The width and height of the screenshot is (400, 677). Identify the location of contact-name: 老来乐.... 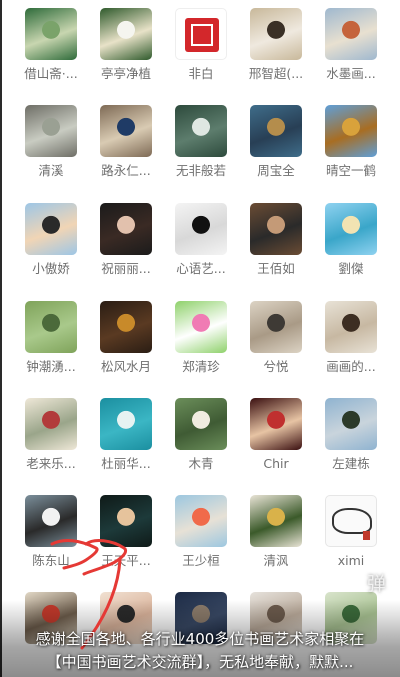
(51, 463).